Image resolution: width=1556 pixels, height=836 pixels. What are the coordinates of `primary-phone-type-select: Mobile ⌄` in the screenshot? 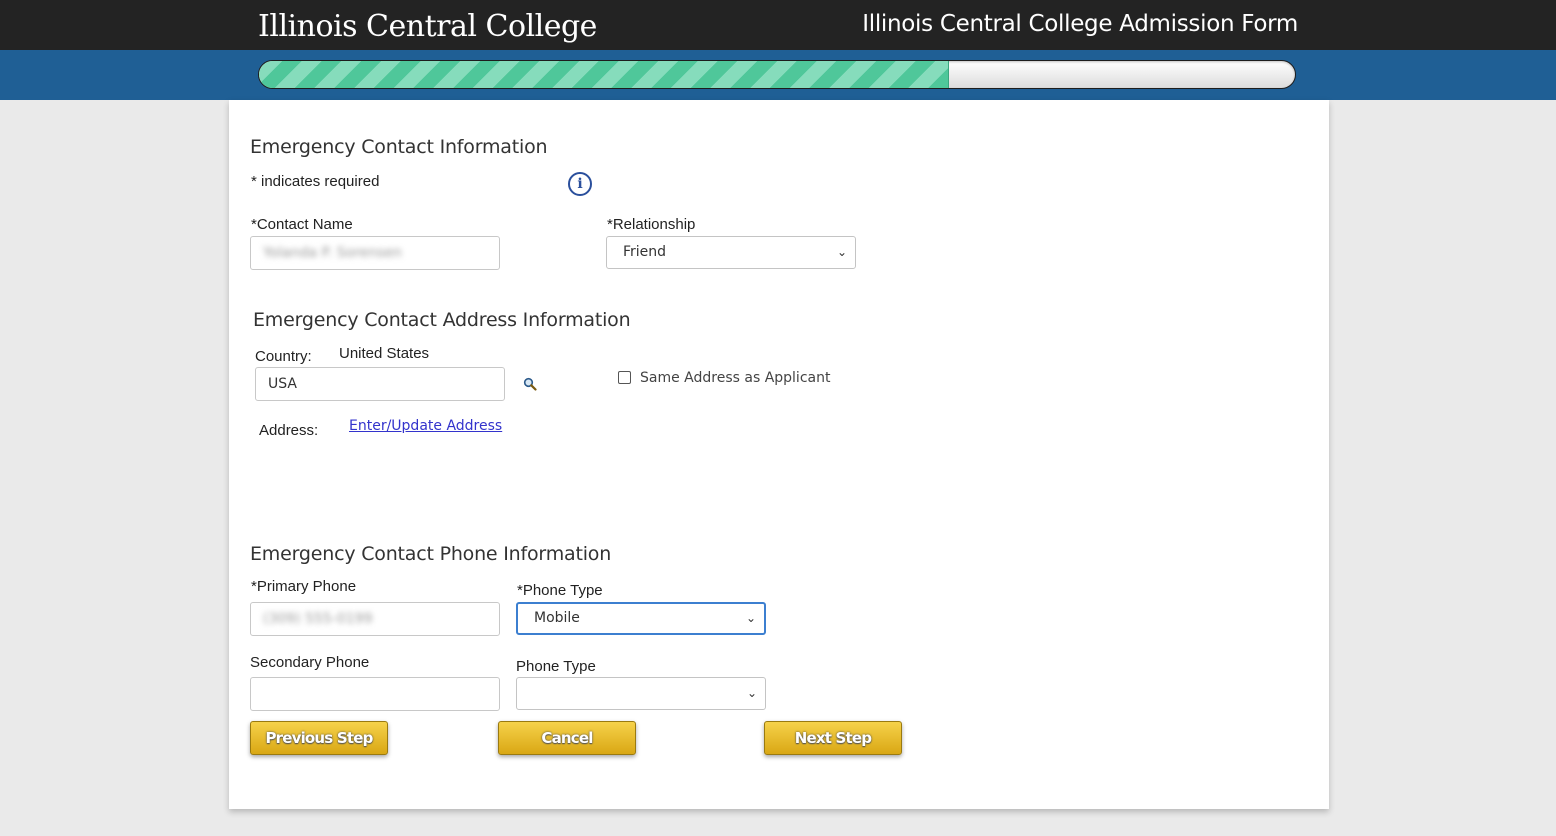 It's located at (641, 618).